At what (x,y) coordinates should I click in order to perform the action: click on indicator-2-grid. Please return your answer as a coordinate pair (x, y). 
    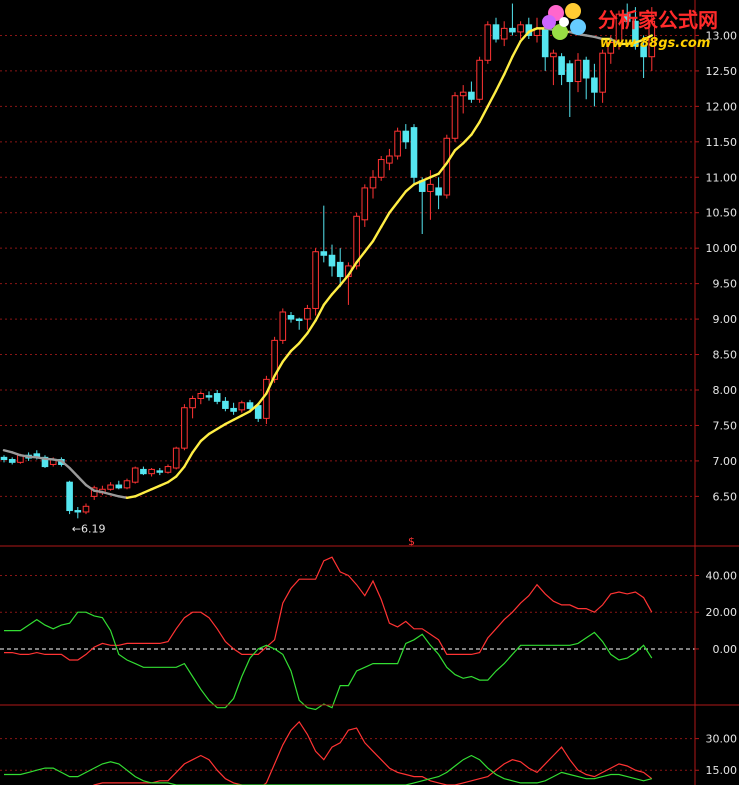
    Looking at the image, I should click on (347, 754).